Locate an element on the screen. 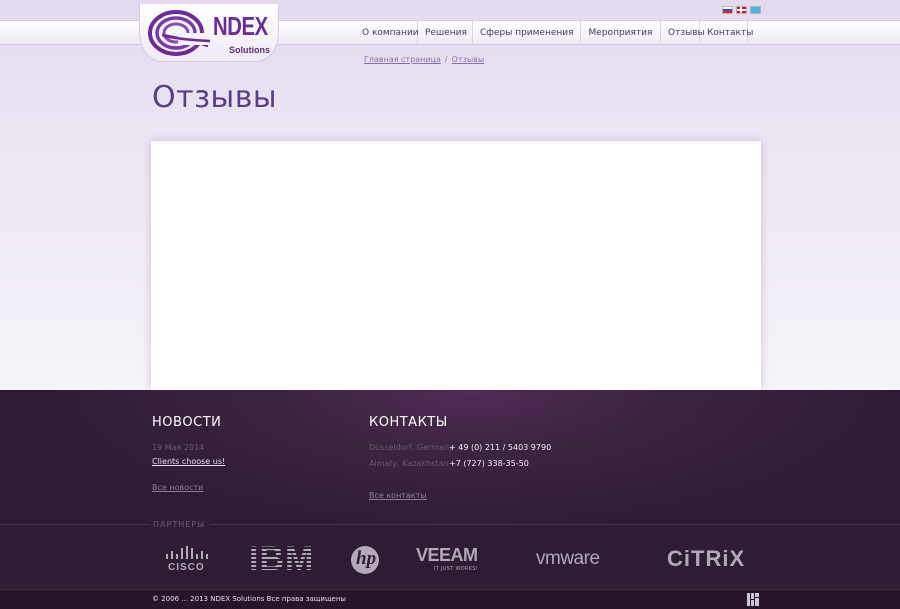  vmware-logo: vmware is located at coordinates (568, 559).